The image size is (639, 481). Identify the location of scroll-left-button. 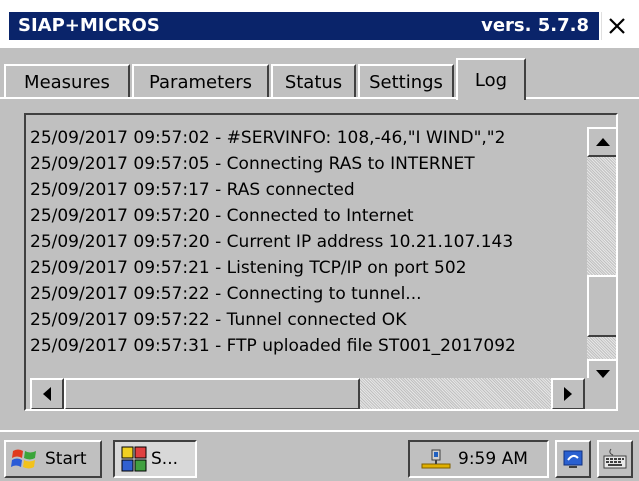
(47, 393).